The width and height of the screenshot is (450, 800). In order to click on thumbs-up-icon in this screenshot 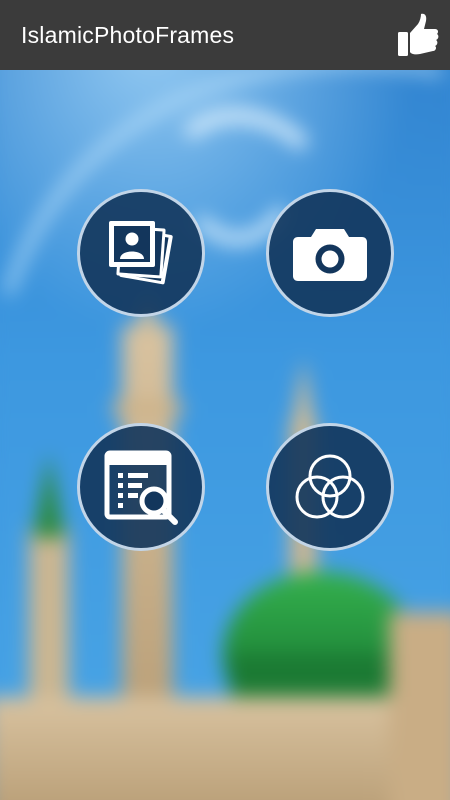, I will do `click(418, 34)`.